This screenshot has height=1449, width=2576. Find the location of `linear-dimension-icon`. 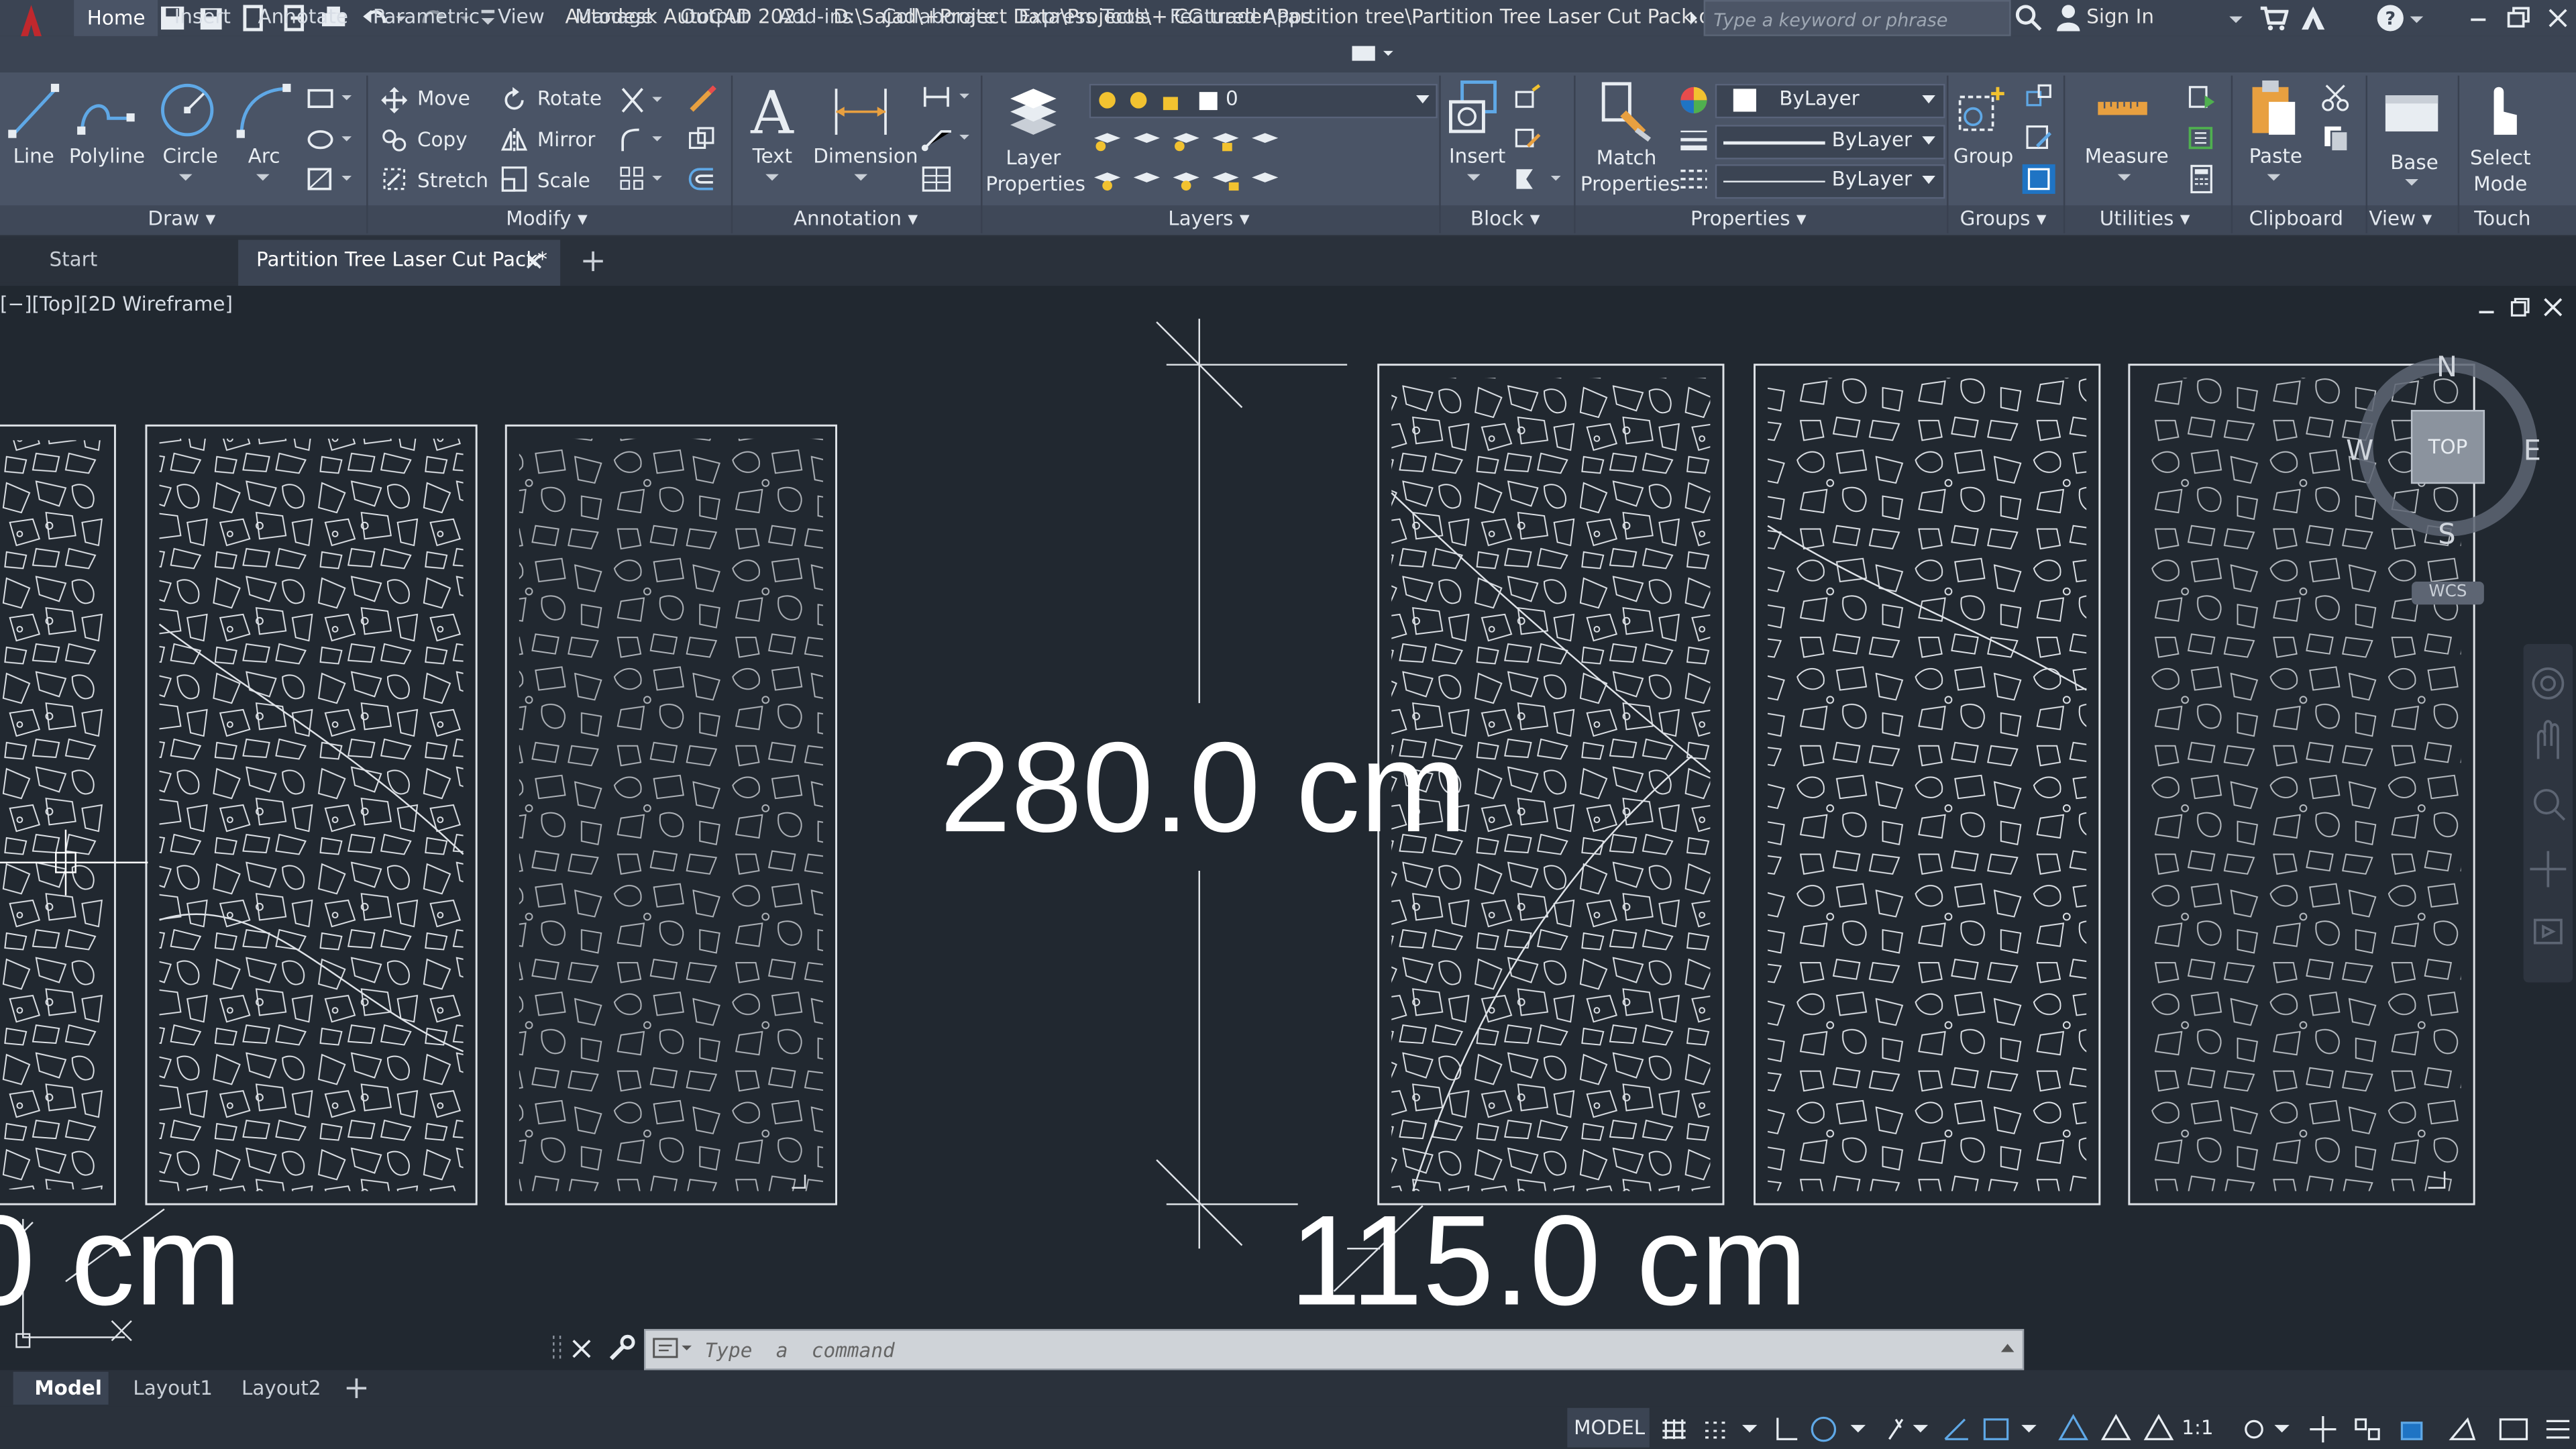

linear-dimension-icon is located at coordinates (946, 96).